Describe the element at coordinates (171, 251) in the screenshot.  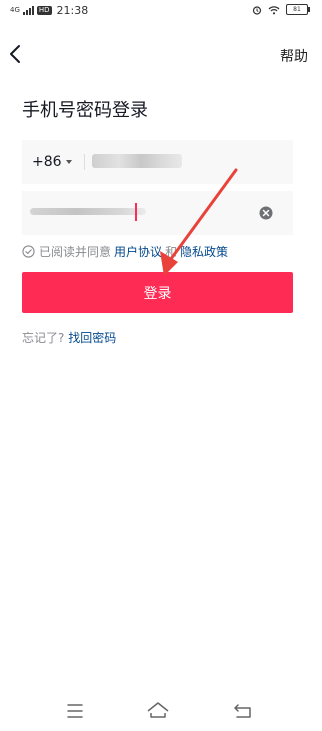
I see `agreement-and: 和` at that location.